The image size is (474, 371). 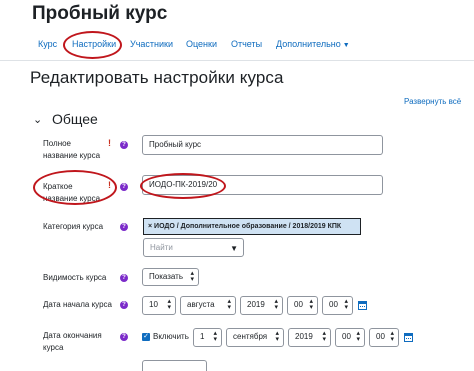 I want to click on annotation-ellipse-shortname, so click(x=75, y=187).